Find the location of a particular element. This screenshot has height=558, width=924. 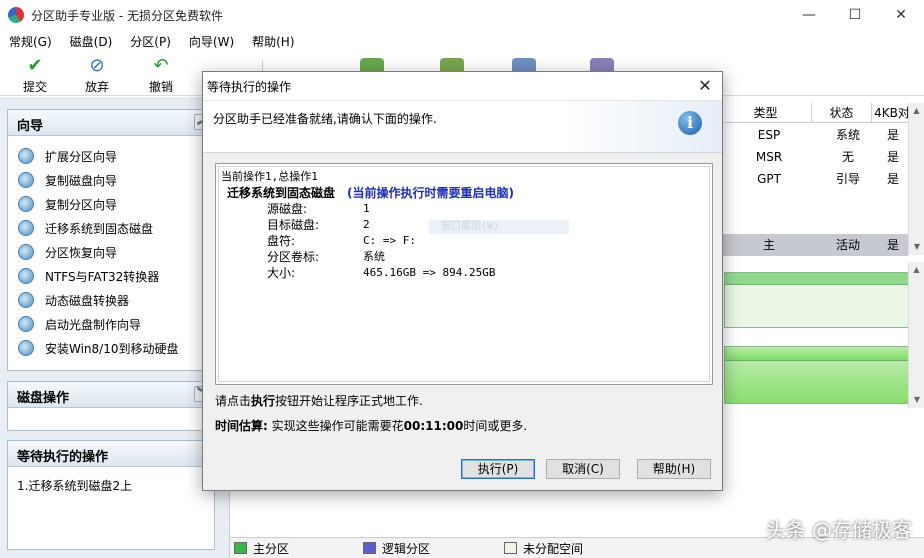

reboot-warning: (当前操作执行时需要重启电脑) is located at coordinates (430, 193).